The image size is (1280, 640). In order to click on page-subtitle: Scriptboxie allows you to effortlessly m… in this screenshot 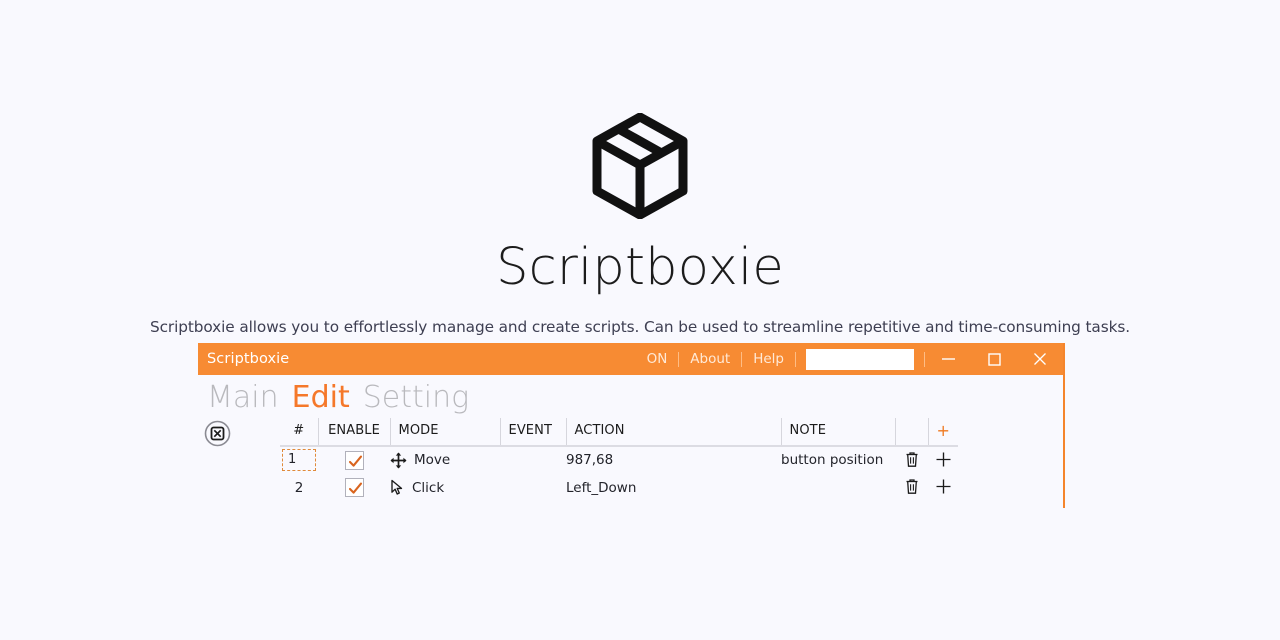, I will do `click(640, 327)`.